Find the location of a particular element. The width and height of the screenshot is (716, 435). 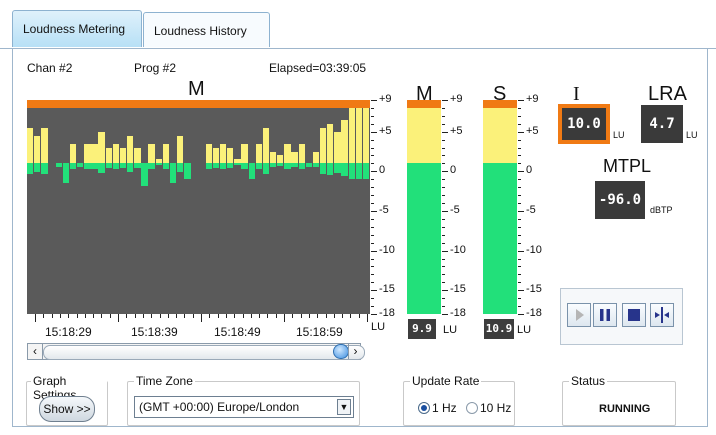

mtpl-unit: dBTP is located at coordinates (661, 210).